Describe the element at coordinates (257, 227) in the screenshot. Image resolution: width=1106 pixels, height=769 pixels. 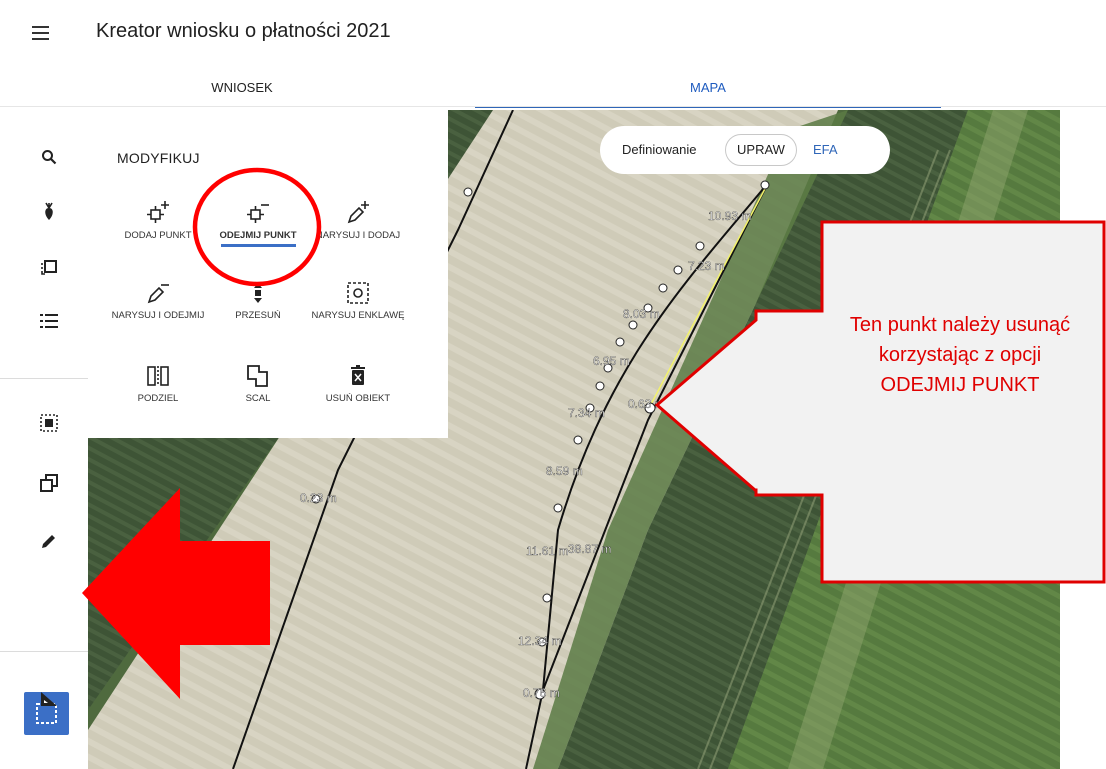
I see `highlight-circle` at that location.